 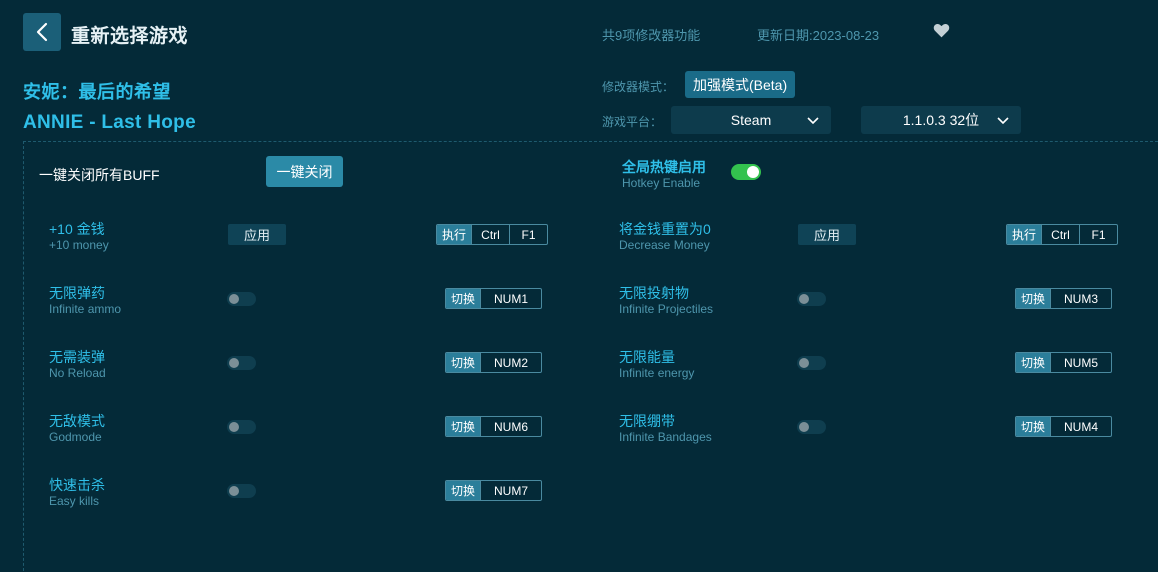 I want to click on kill-all-button: 一键关闭, so click(x=304, y=171).